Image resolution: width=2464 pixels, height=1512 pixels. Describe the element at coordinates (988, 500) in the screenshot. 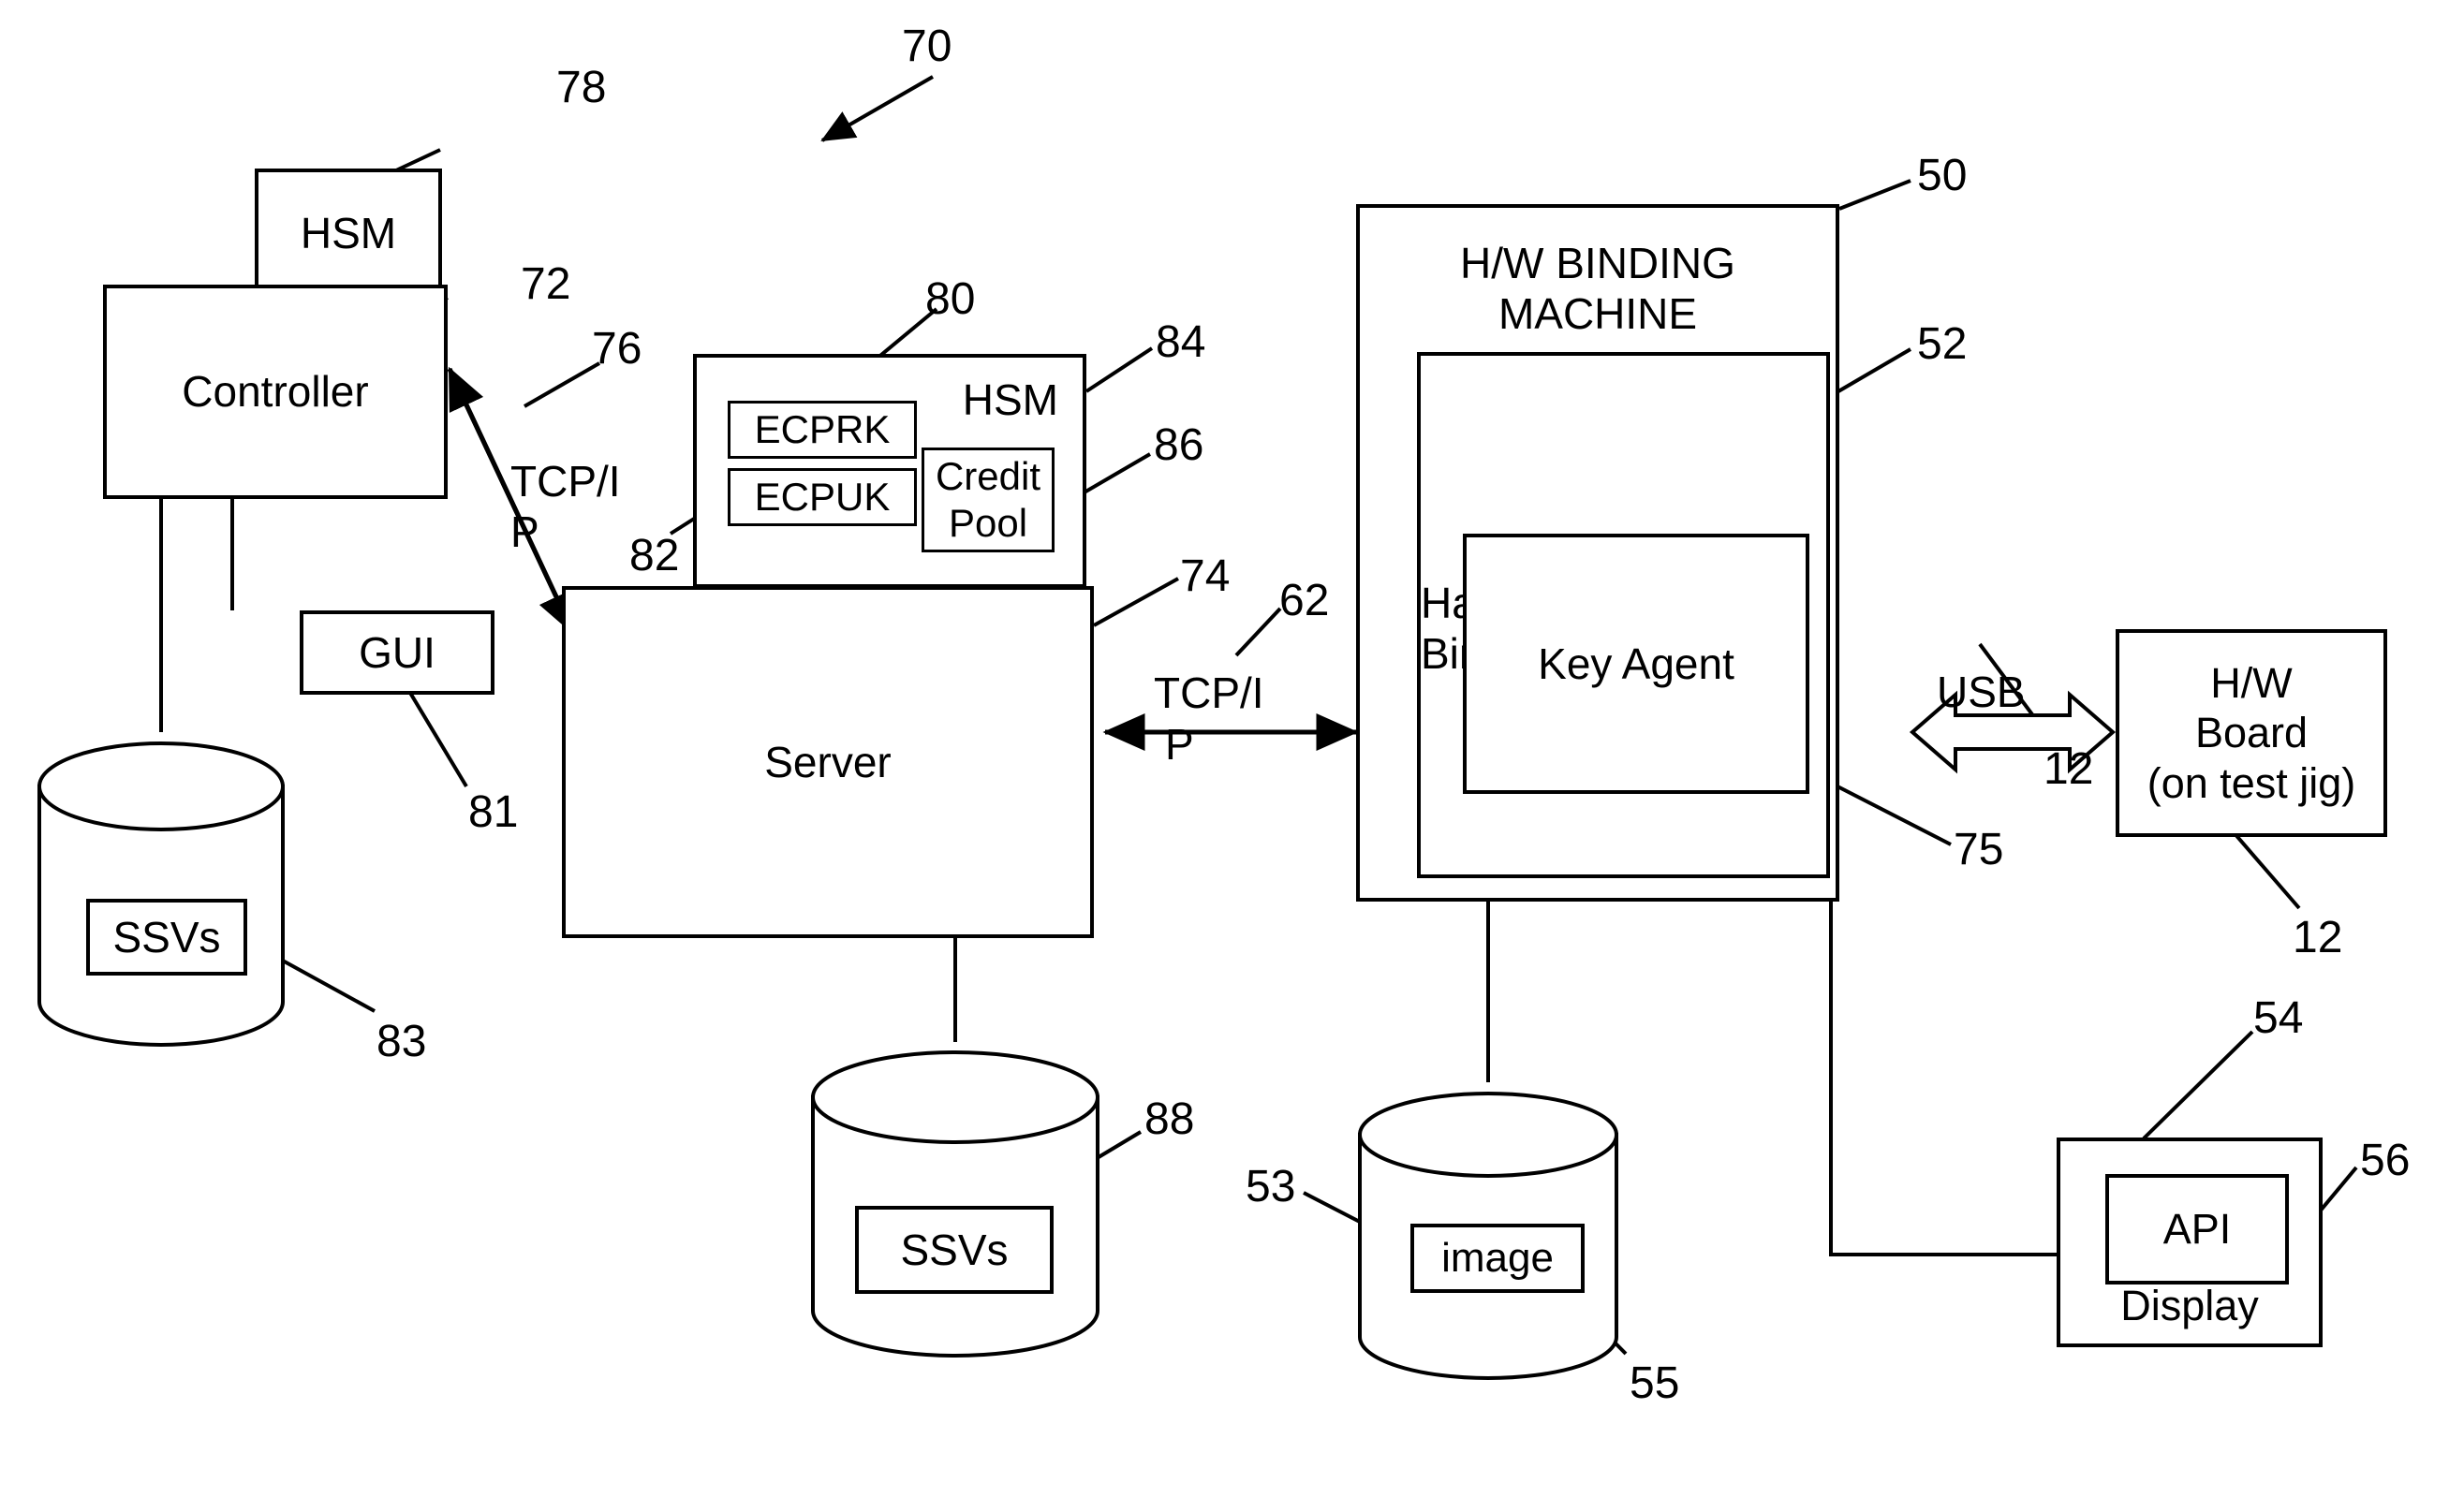

I see `credit-pool-box: Credit Pool` at that location.